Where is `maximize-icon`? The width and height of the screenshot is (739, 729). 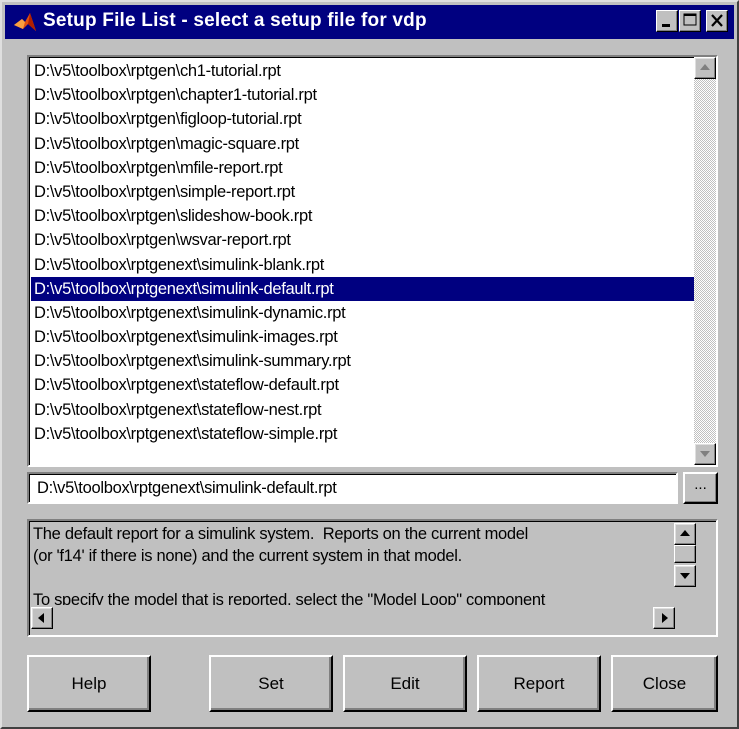 maximize-icon is located at coordinates (690, 19).